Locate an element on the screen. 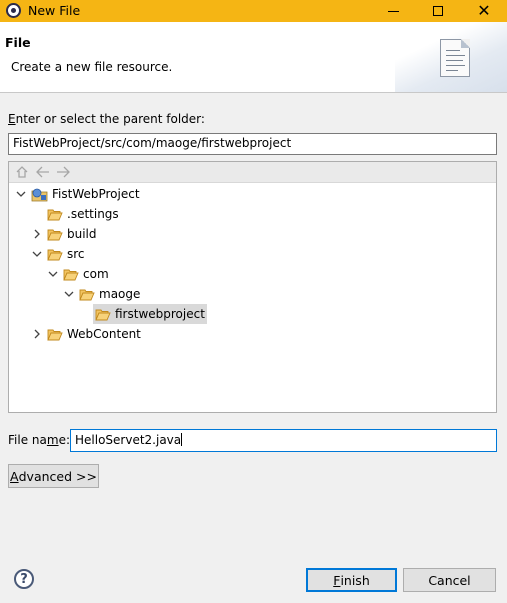  new-file-wizard-icon is located at coordinates (455, 58).